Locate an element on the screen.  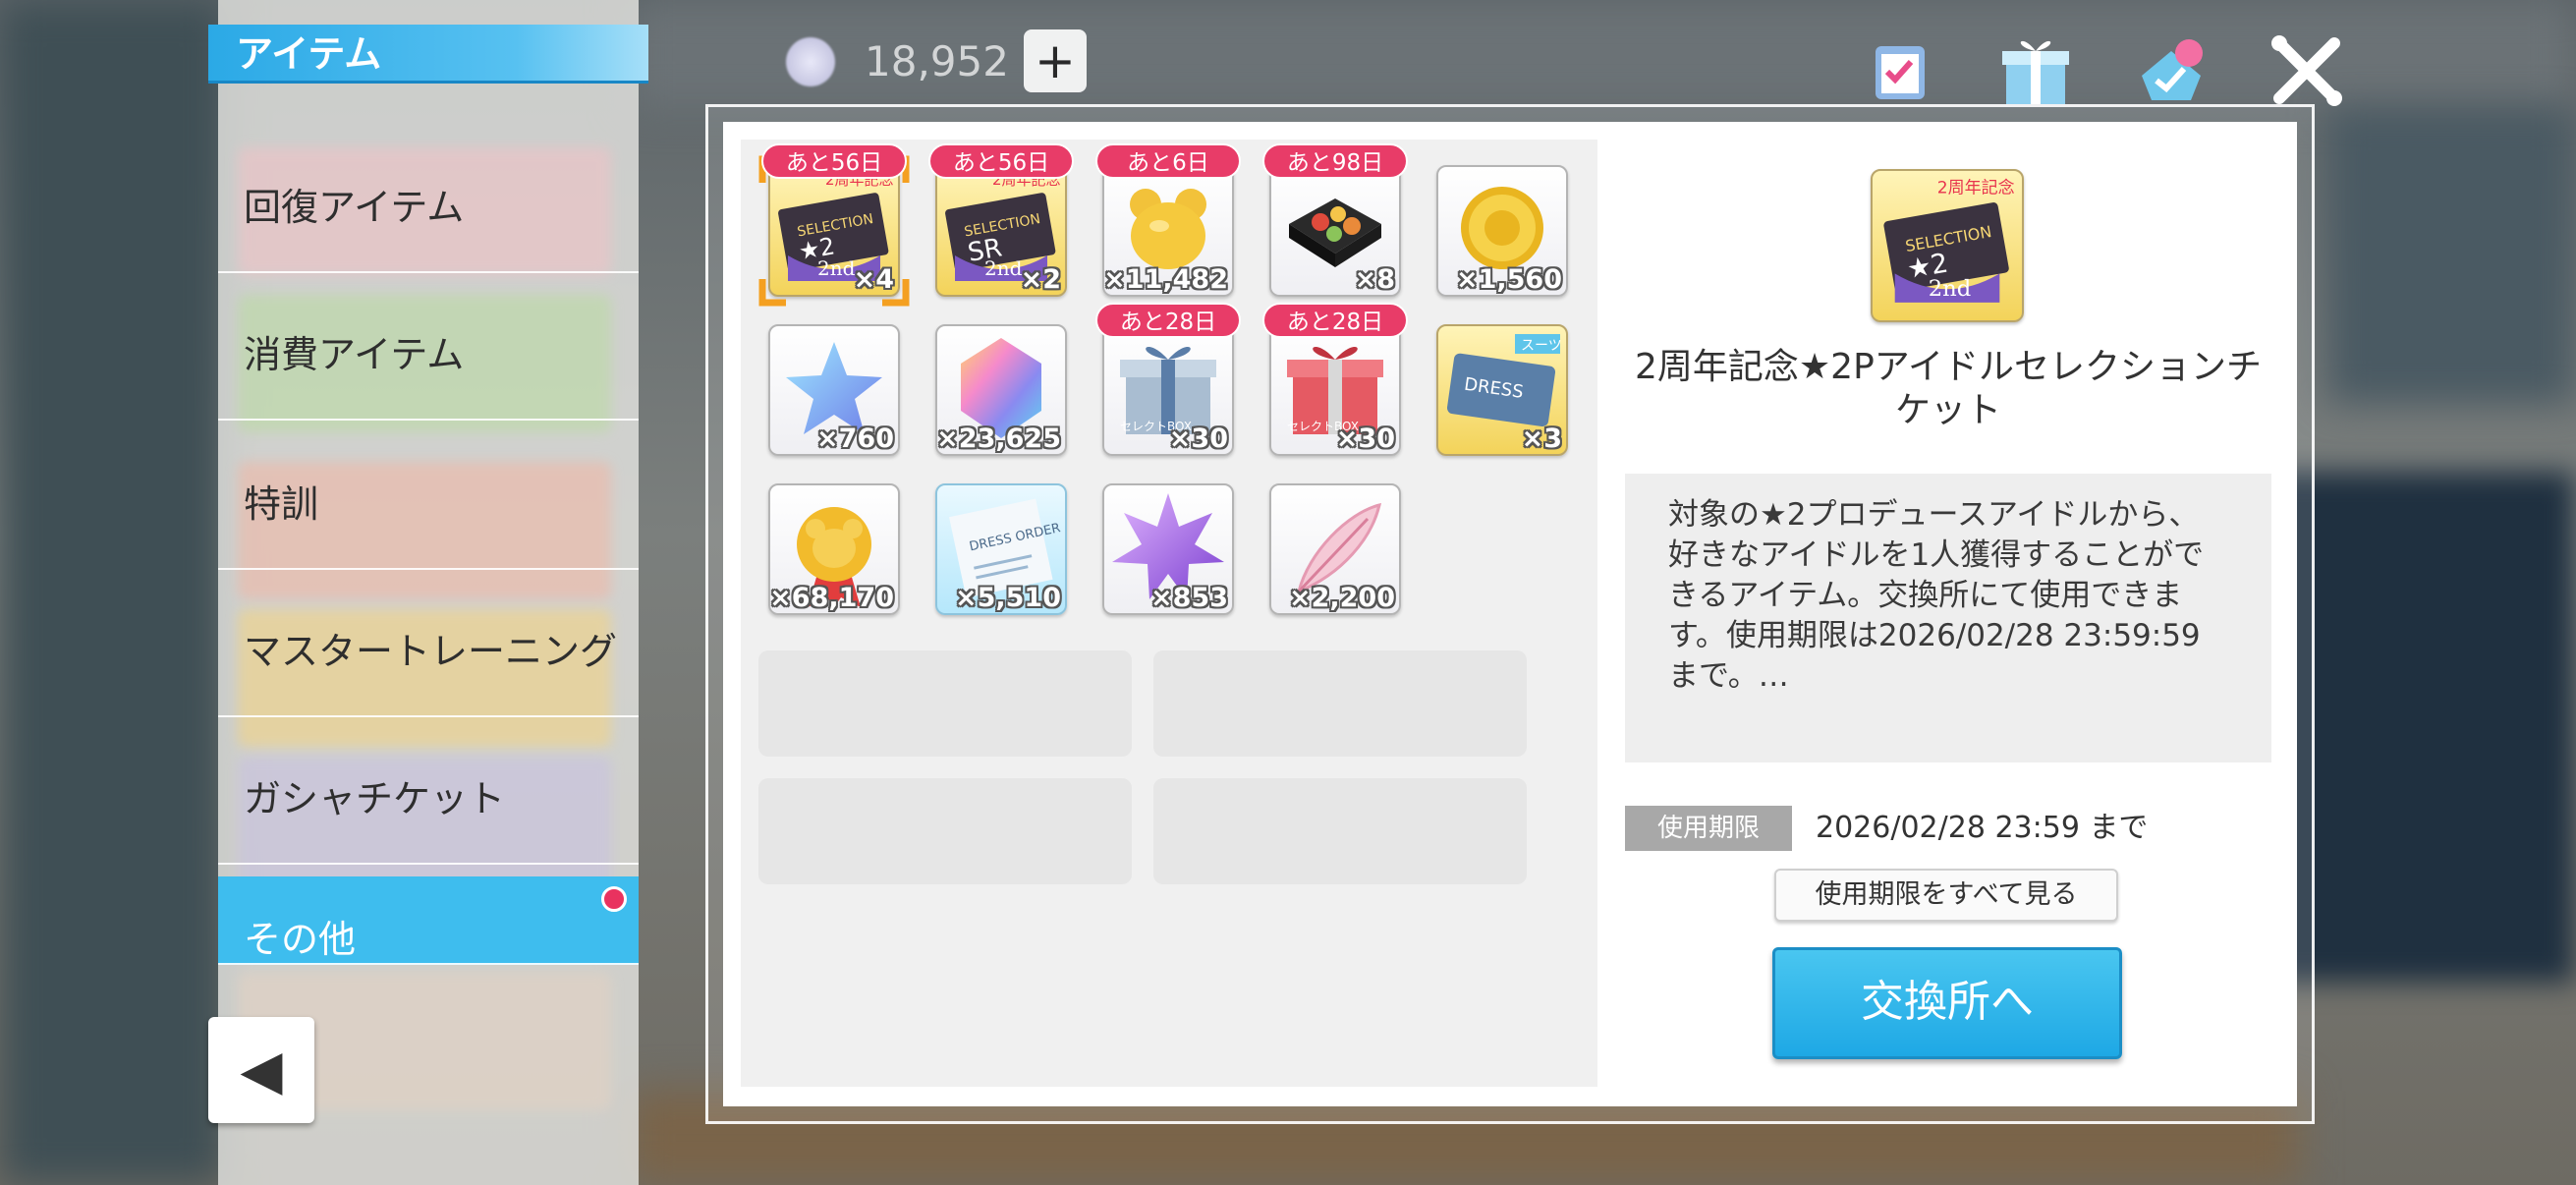
item-count: ×3 is located at coordinates (1541, 439).